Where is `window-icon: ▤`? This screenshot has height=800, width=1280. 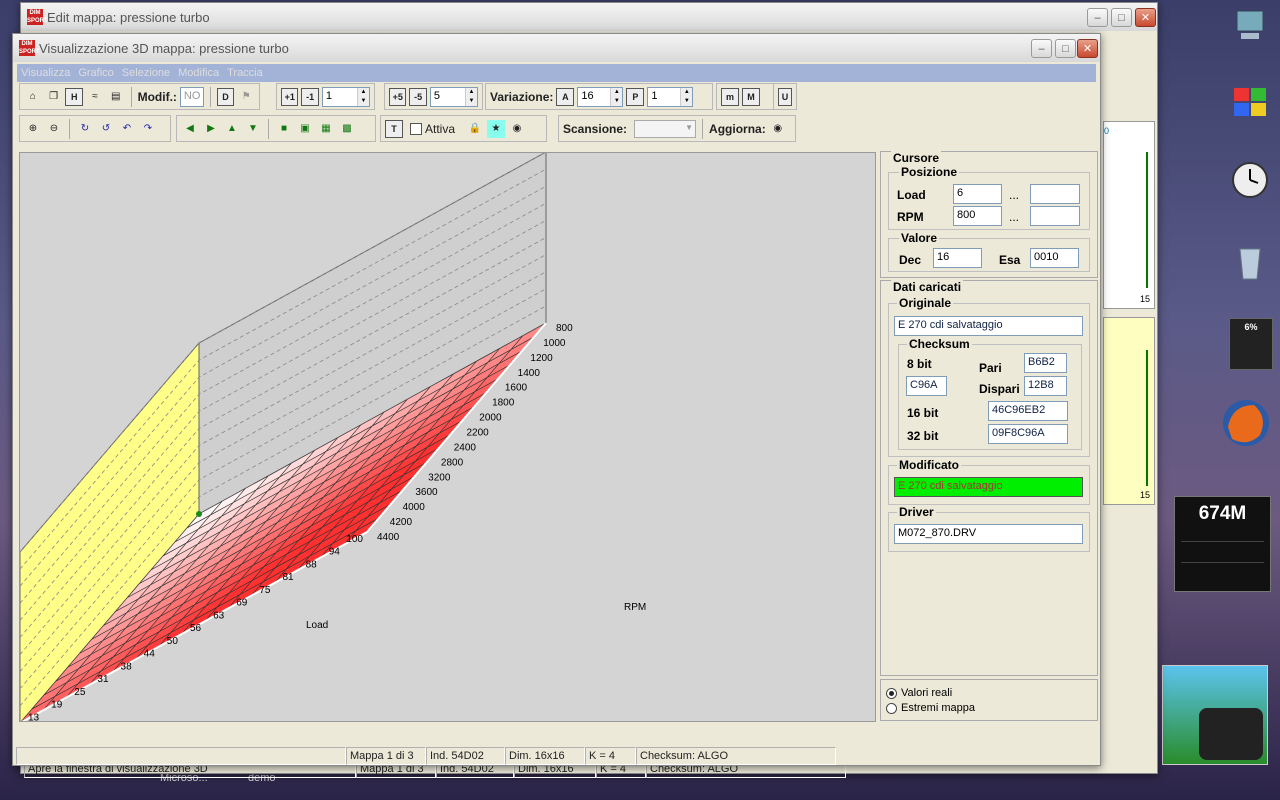 window-icon: ▤ is located at coordinates (116, 97).